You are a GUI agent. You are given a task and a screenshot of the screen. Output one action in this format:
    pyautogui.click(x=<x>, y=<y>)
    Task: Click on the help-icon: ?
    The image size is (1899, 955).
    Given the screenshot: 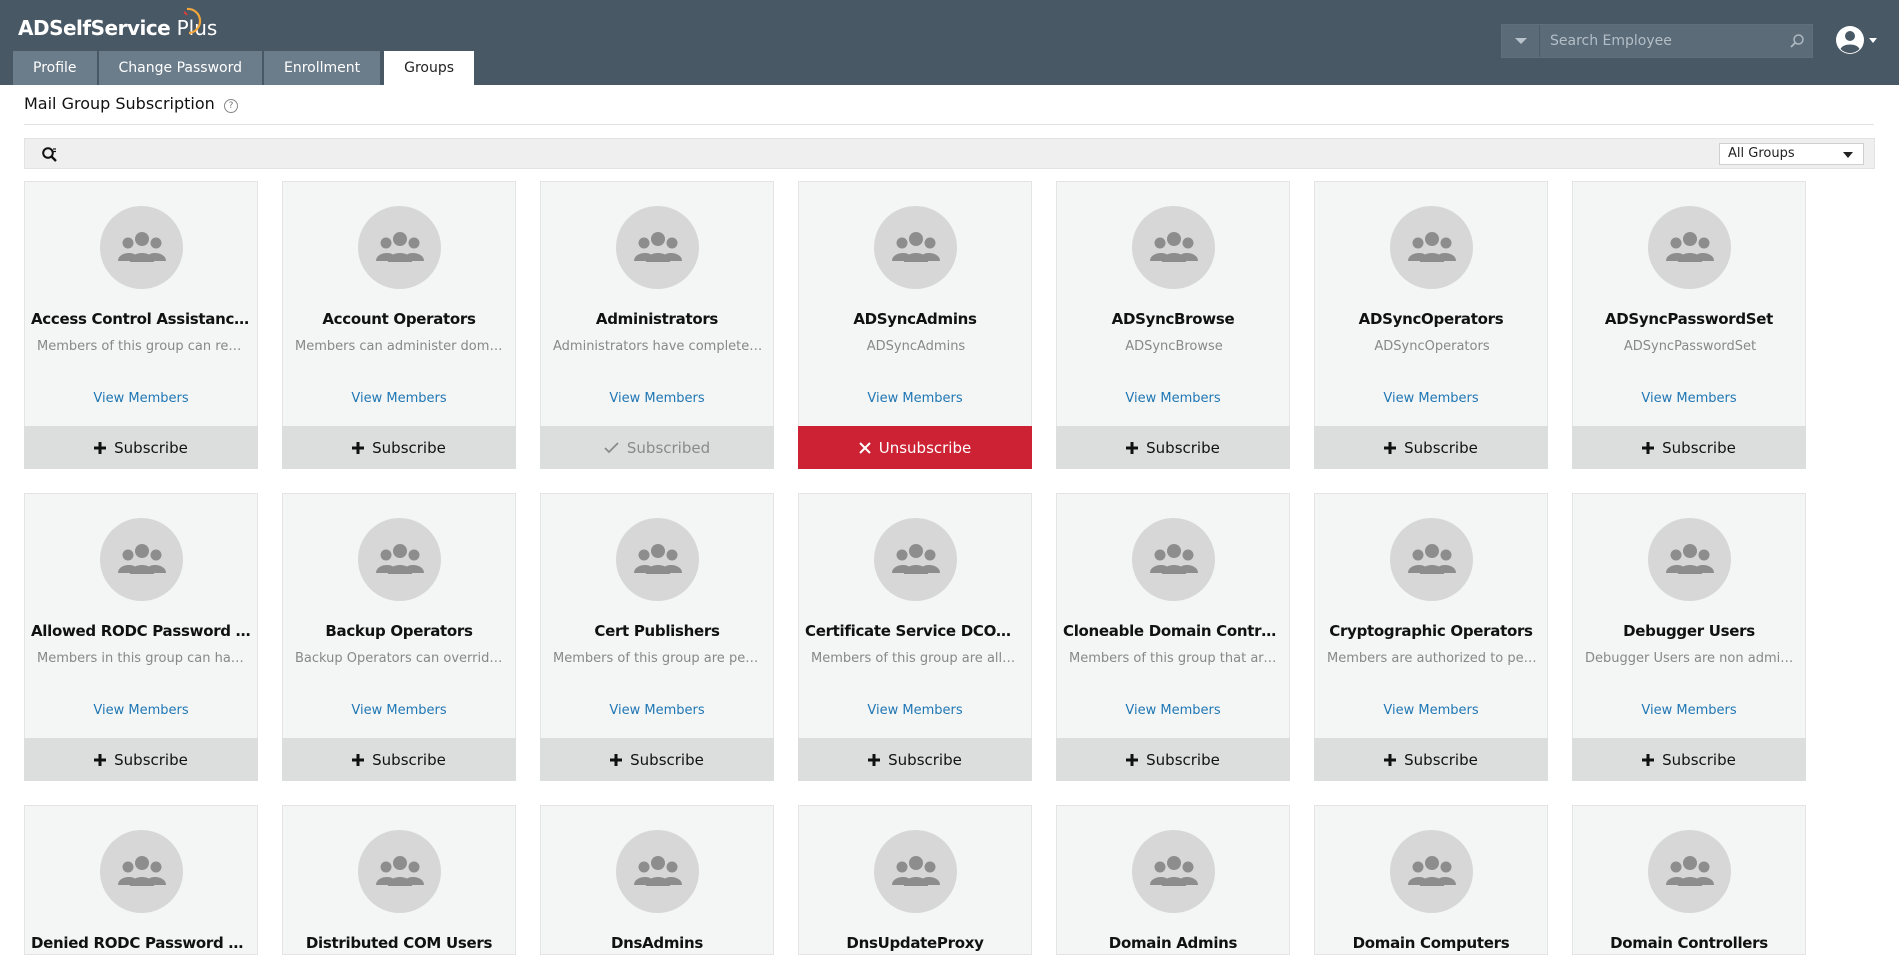 What is the action you would take?
    pyautogui.click(x=231, y=106)
    